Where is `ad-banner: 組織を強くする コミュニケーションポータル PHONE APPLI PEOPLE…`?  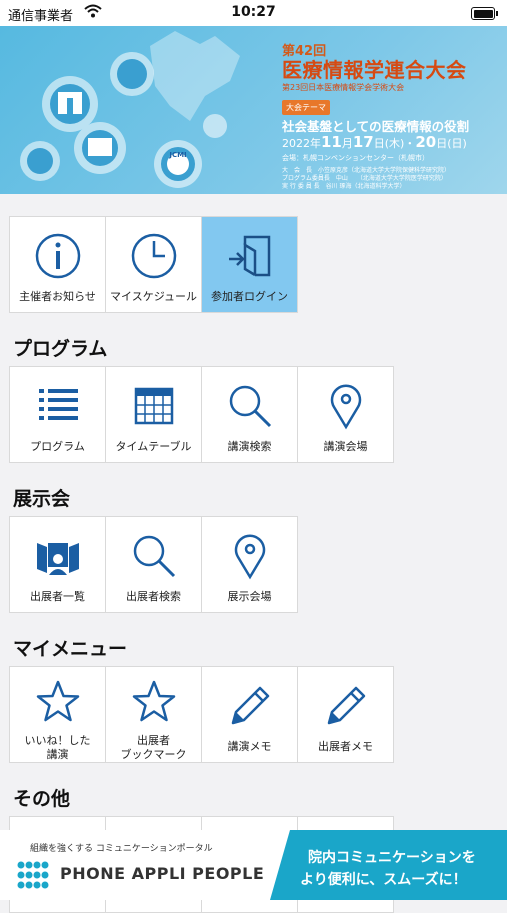 ad-banner: 組織を強くする コミュニケーションポータル PHONE APPLI PEOPLE… is located at coordinates (253, 865).